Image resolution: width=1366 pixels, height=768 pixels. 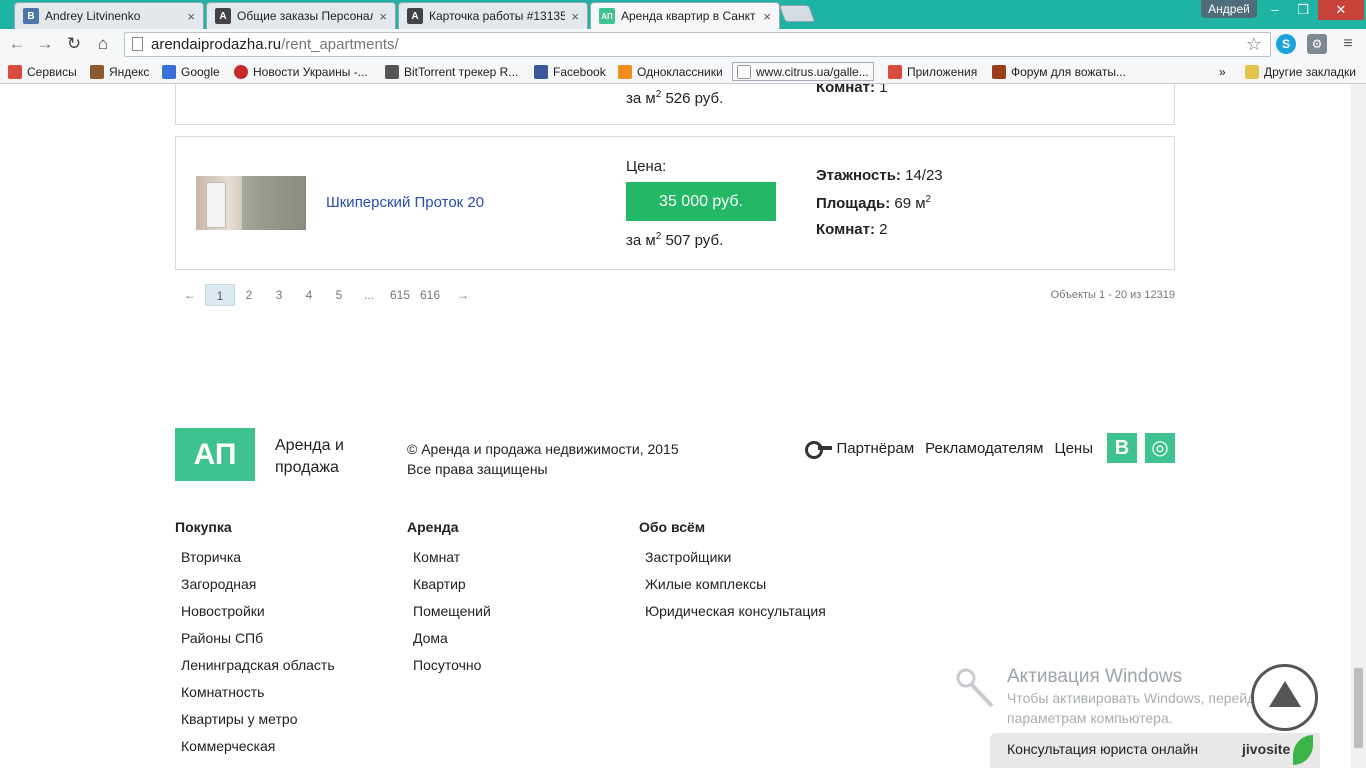 What do you see at coordinates (17, 44) in the screenshot?
I see `back-icon: ←` at bounding box center [17, 44].